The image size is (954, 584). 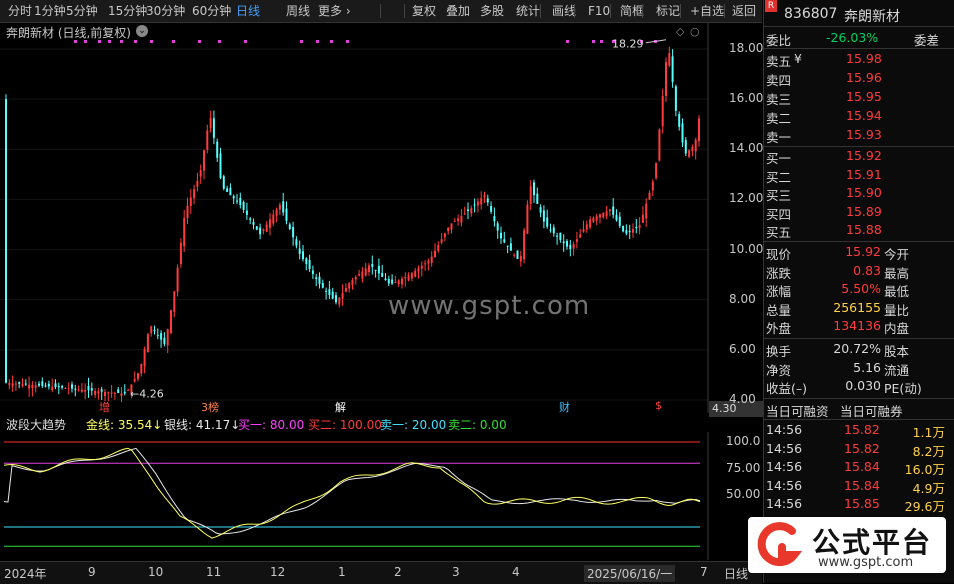 What do you see at coordinates (298, 11) in the screenshot?
I see `period-tab-7: 周线` at bounding box center [298, 11].